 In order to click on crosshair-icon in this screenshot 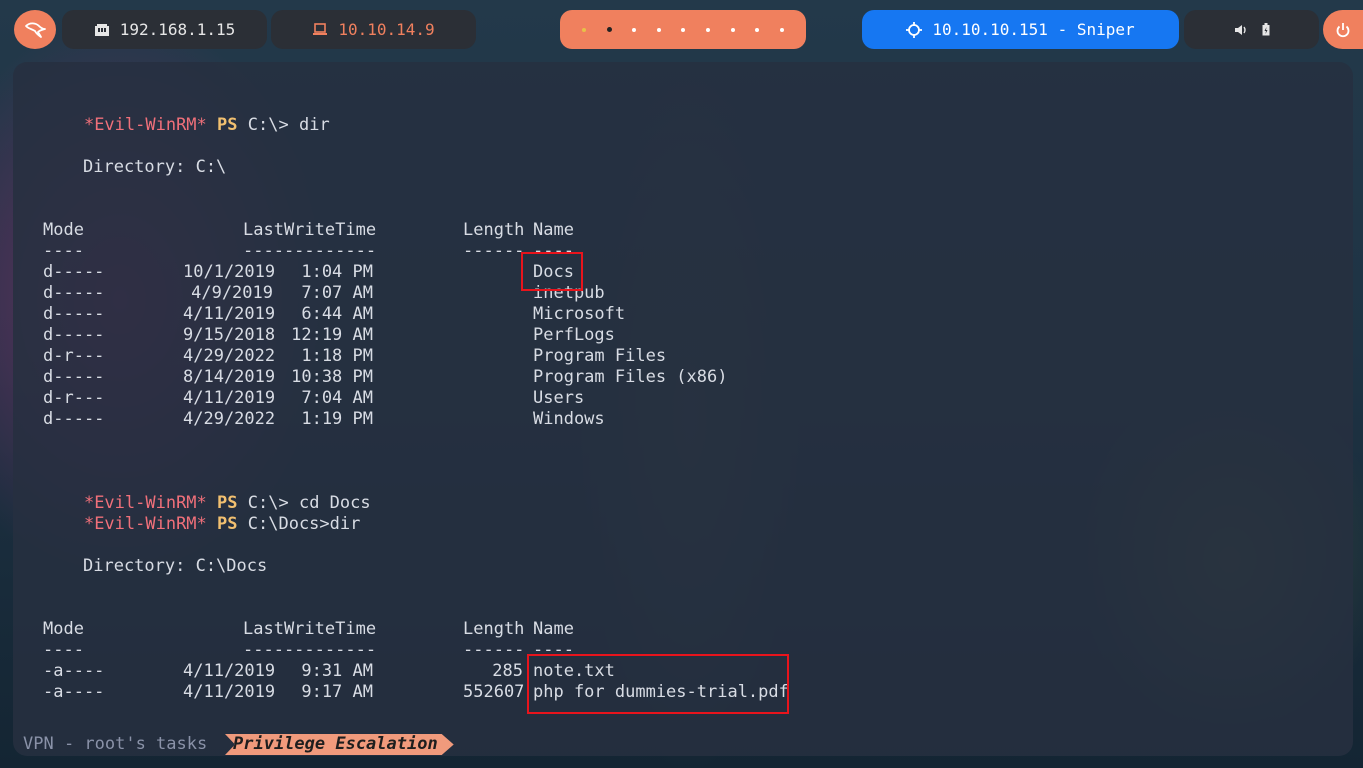, I will do `click(914, 29)`.